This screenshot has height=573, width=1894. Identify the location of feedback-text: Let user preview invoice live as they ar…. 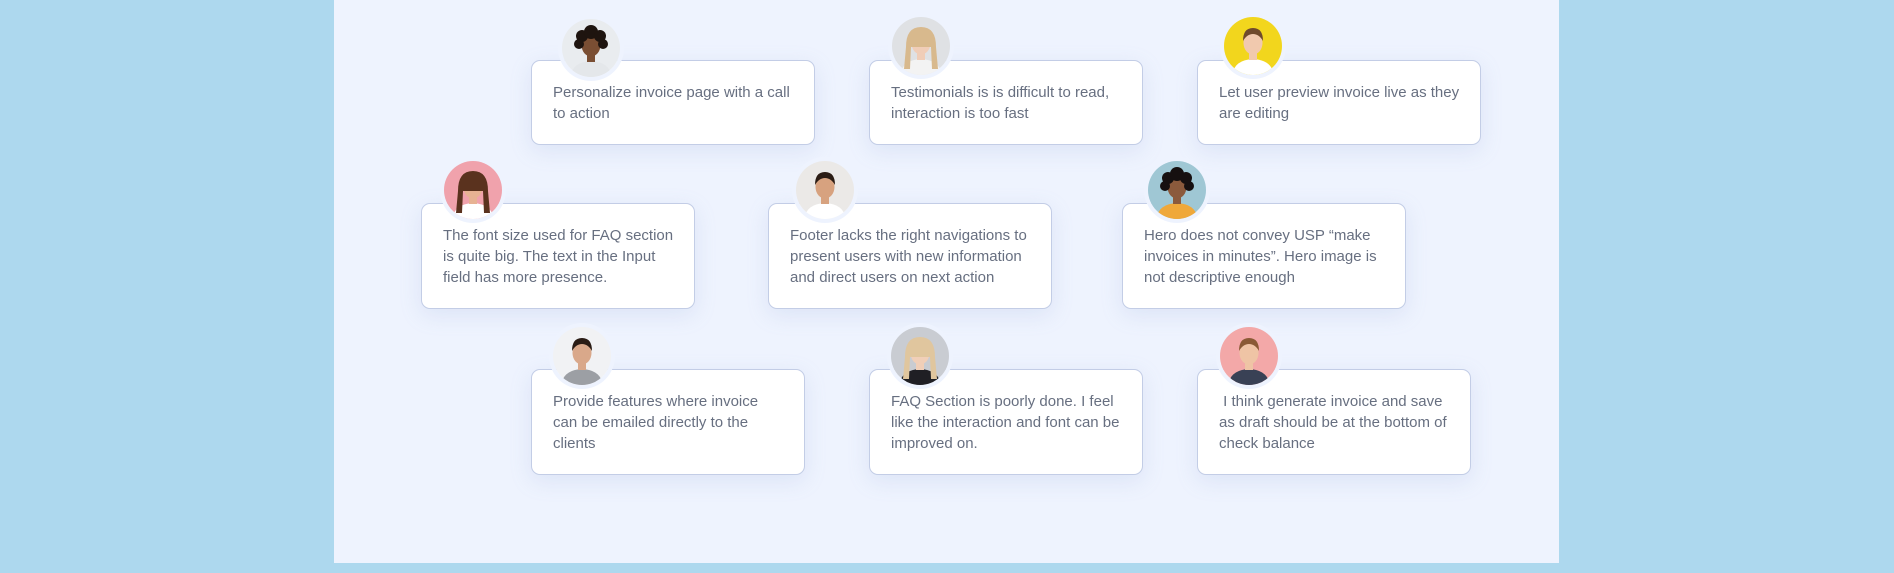
(1341, 103).